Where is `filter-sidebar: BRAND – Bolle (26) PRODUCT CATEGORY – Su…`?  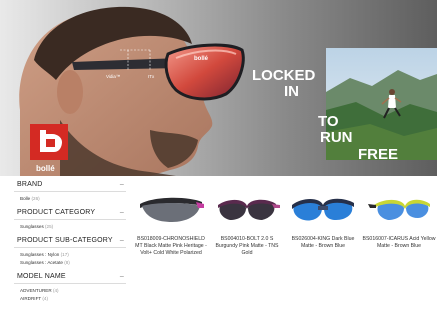 filter-sidebar: BRAND – Bolle (26) PRODUCT CATEGORY – Su… is located at coordinates (70, 243).